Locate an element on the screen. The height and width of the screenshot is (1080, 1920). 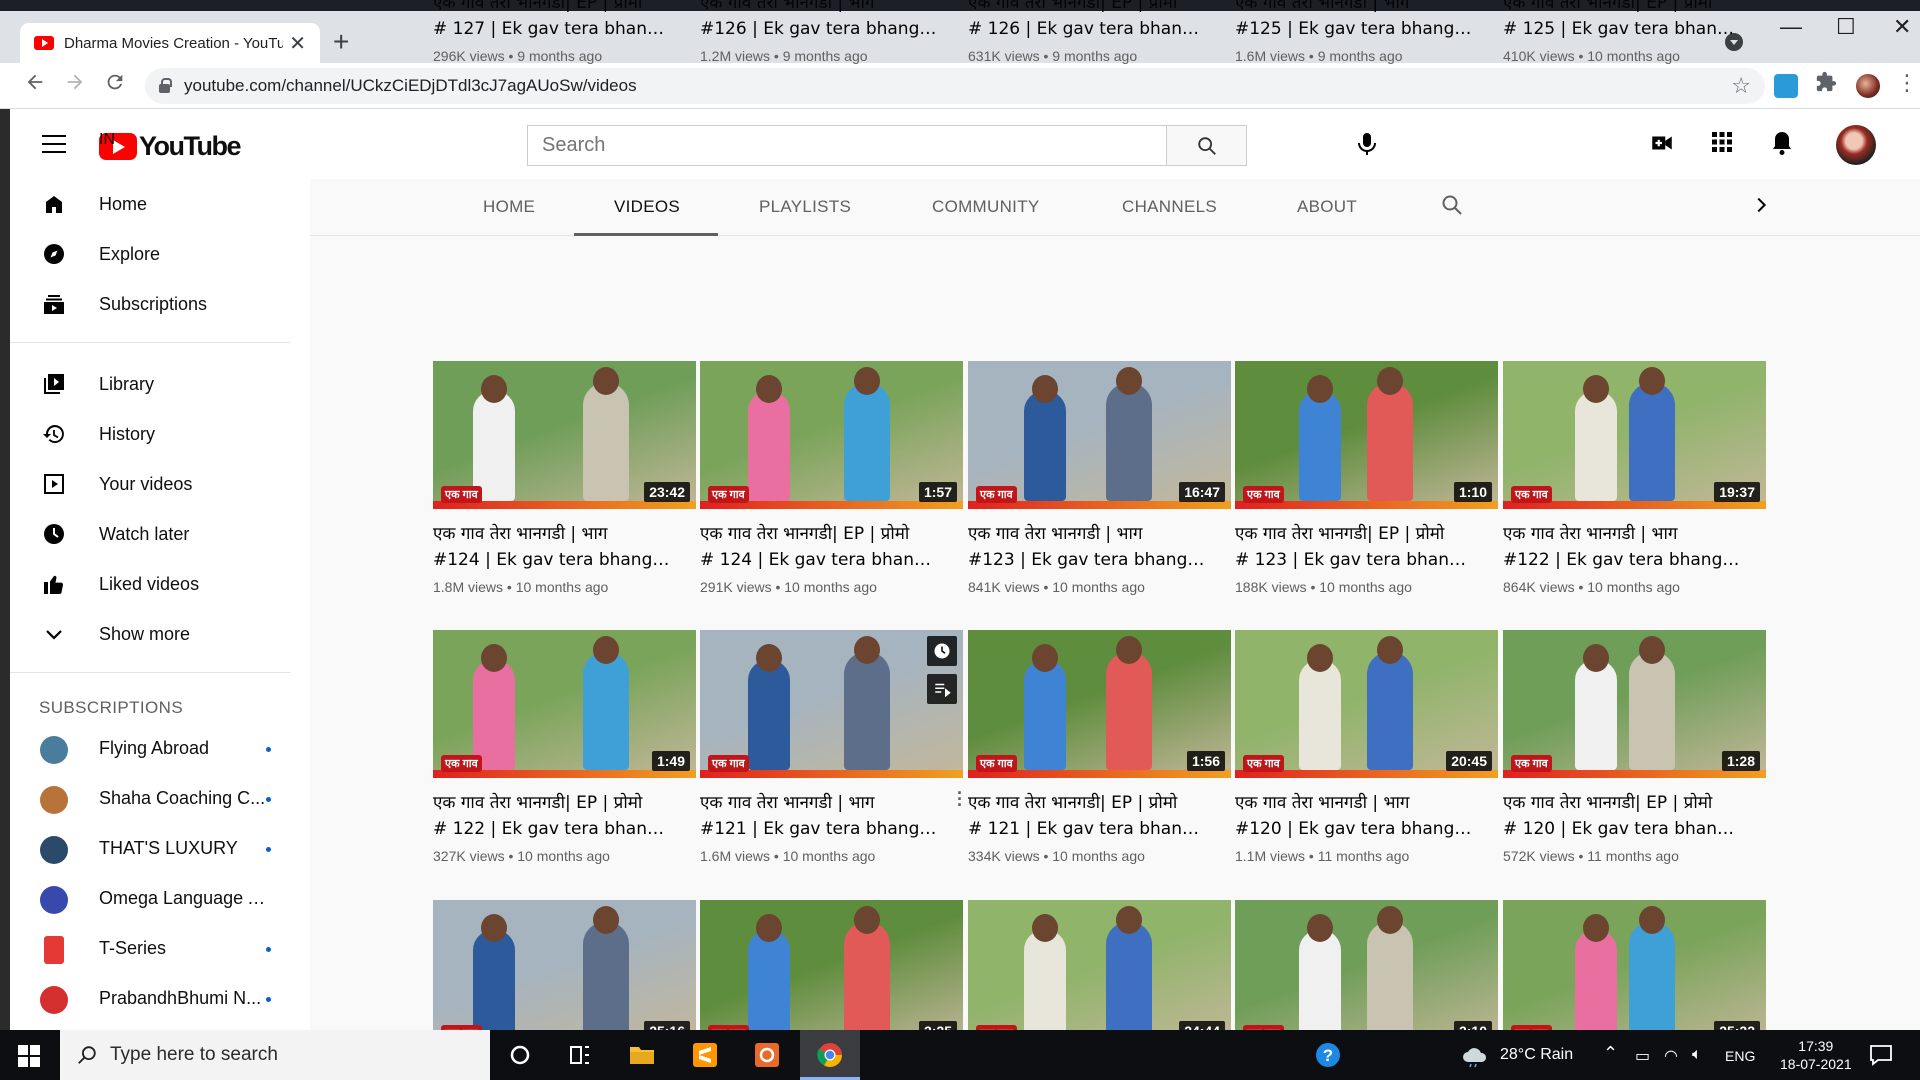
more-actions-icon: · · · is located at coordinates (960, 799).